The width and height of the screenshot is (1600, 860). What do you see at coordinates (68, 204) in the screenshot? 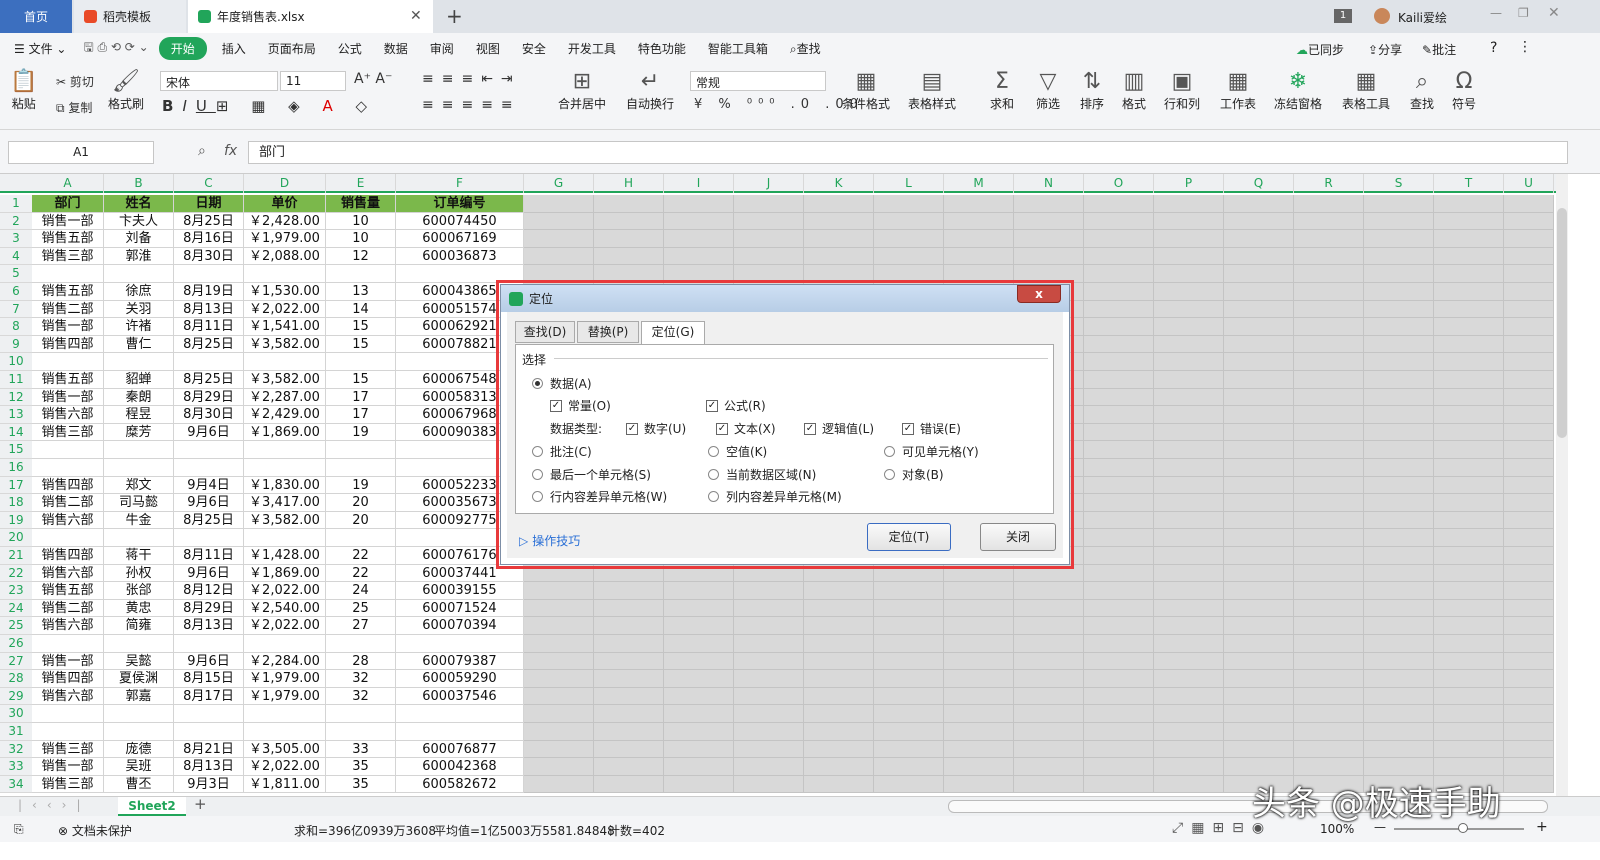
I see `table-cell: 部门` at bounding box center [68, 204].